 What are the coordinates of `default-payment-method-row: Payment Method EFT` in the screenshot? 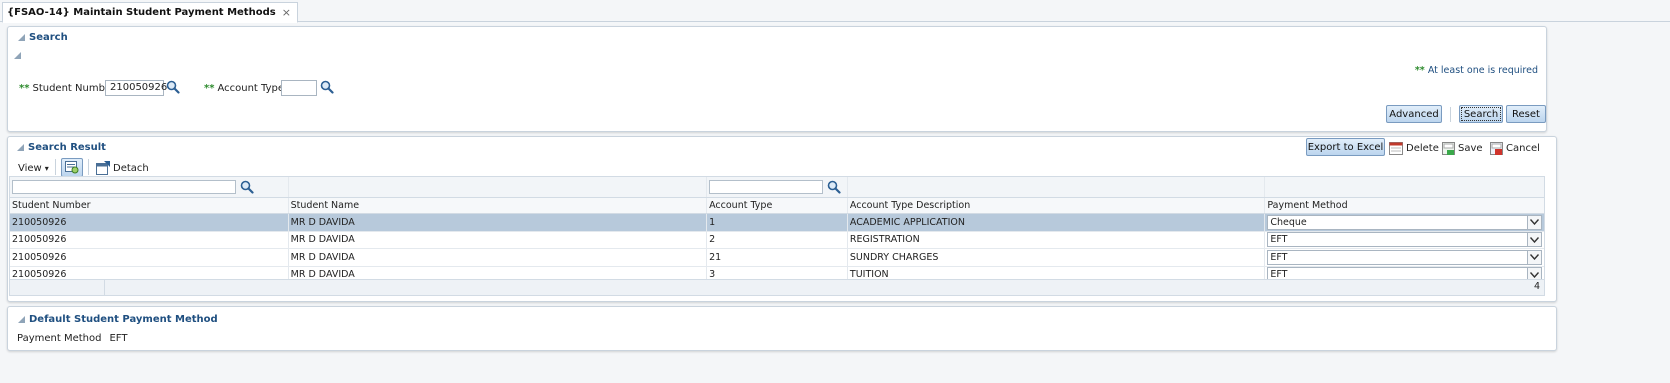 It's located at (72, 338).